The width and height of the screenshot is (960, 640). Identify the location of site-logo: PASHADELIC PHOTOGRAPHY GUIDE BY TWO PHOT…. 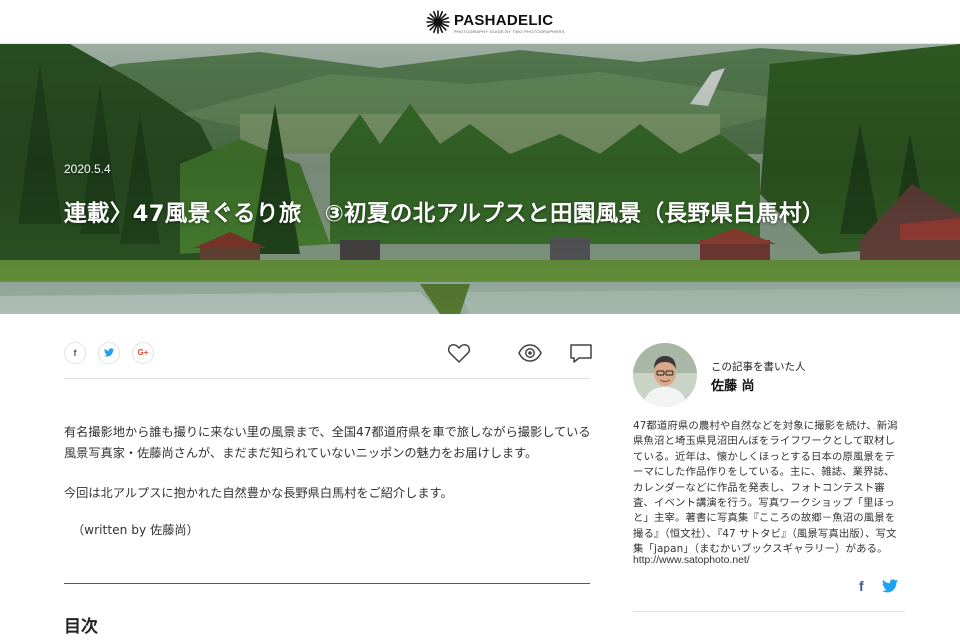
(495, 23).